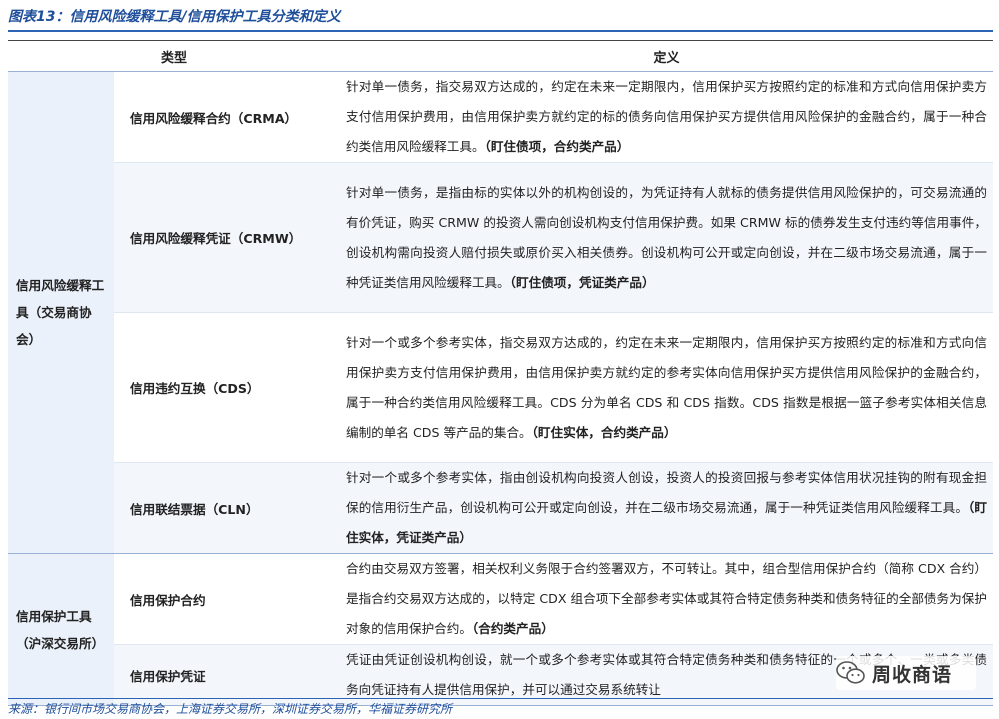 The image size is (999, 719). I want to click on tool-name: 信用联结票据（CLN）, so click(227, 508).